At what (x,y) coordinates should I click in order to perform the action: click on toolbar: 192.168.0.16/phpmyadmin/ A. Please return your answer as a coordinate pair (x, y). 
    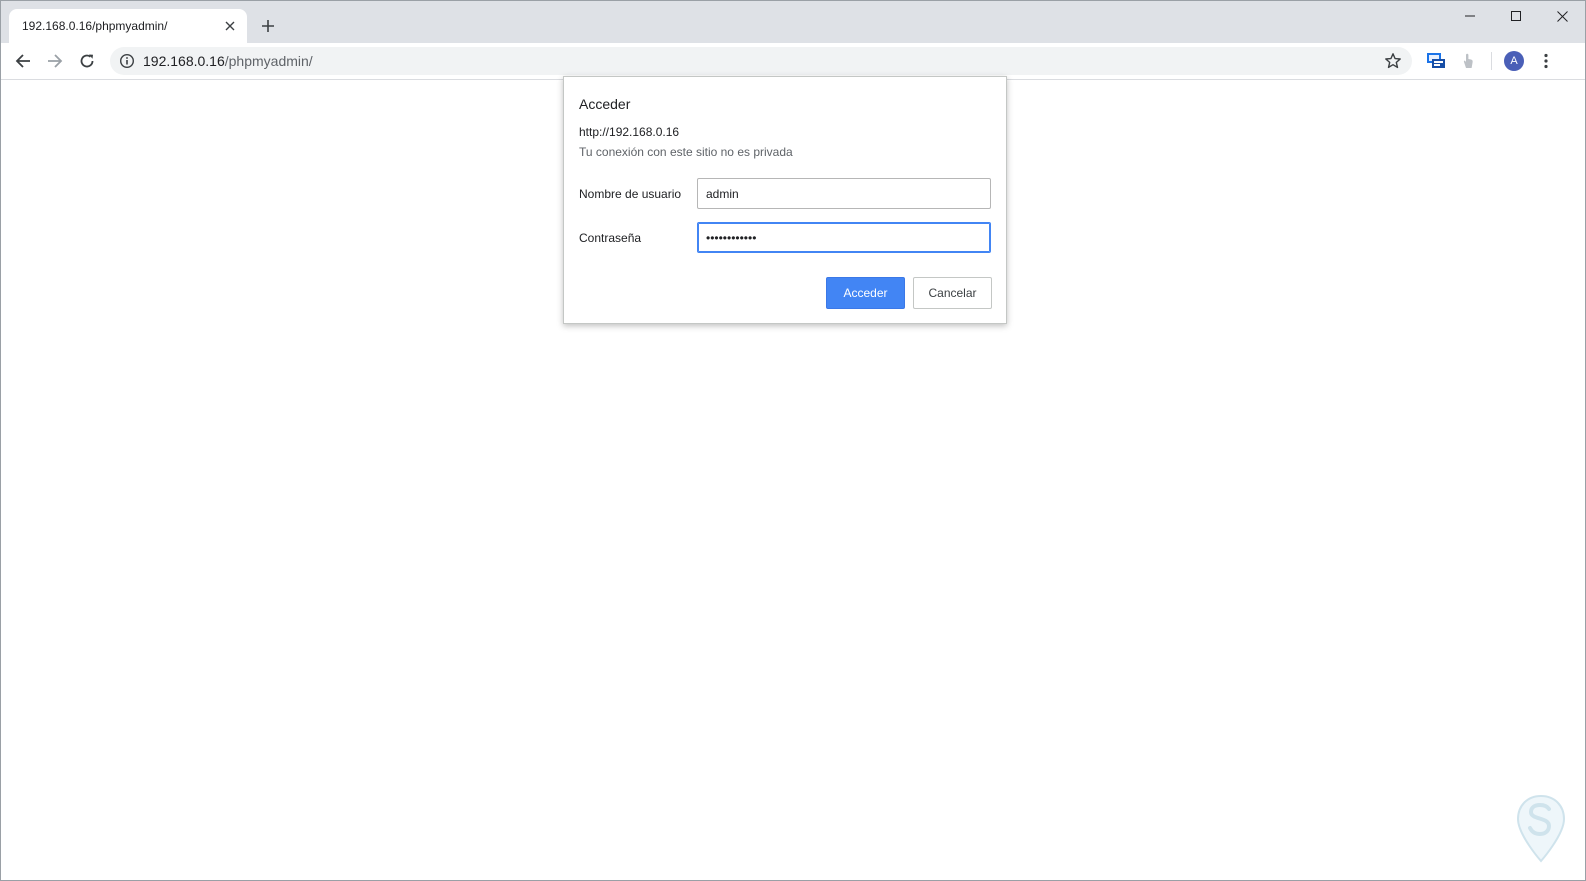
    Looking at the image, I should click on (793, 61).